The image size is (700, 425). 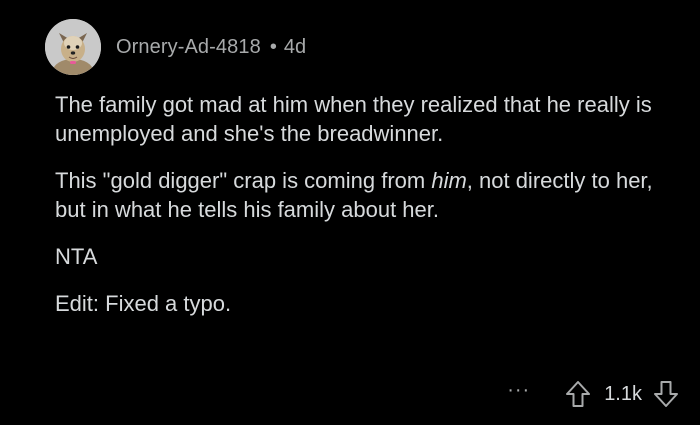 I want to click on dog-avatar-icon, so click(x=73, y=47).